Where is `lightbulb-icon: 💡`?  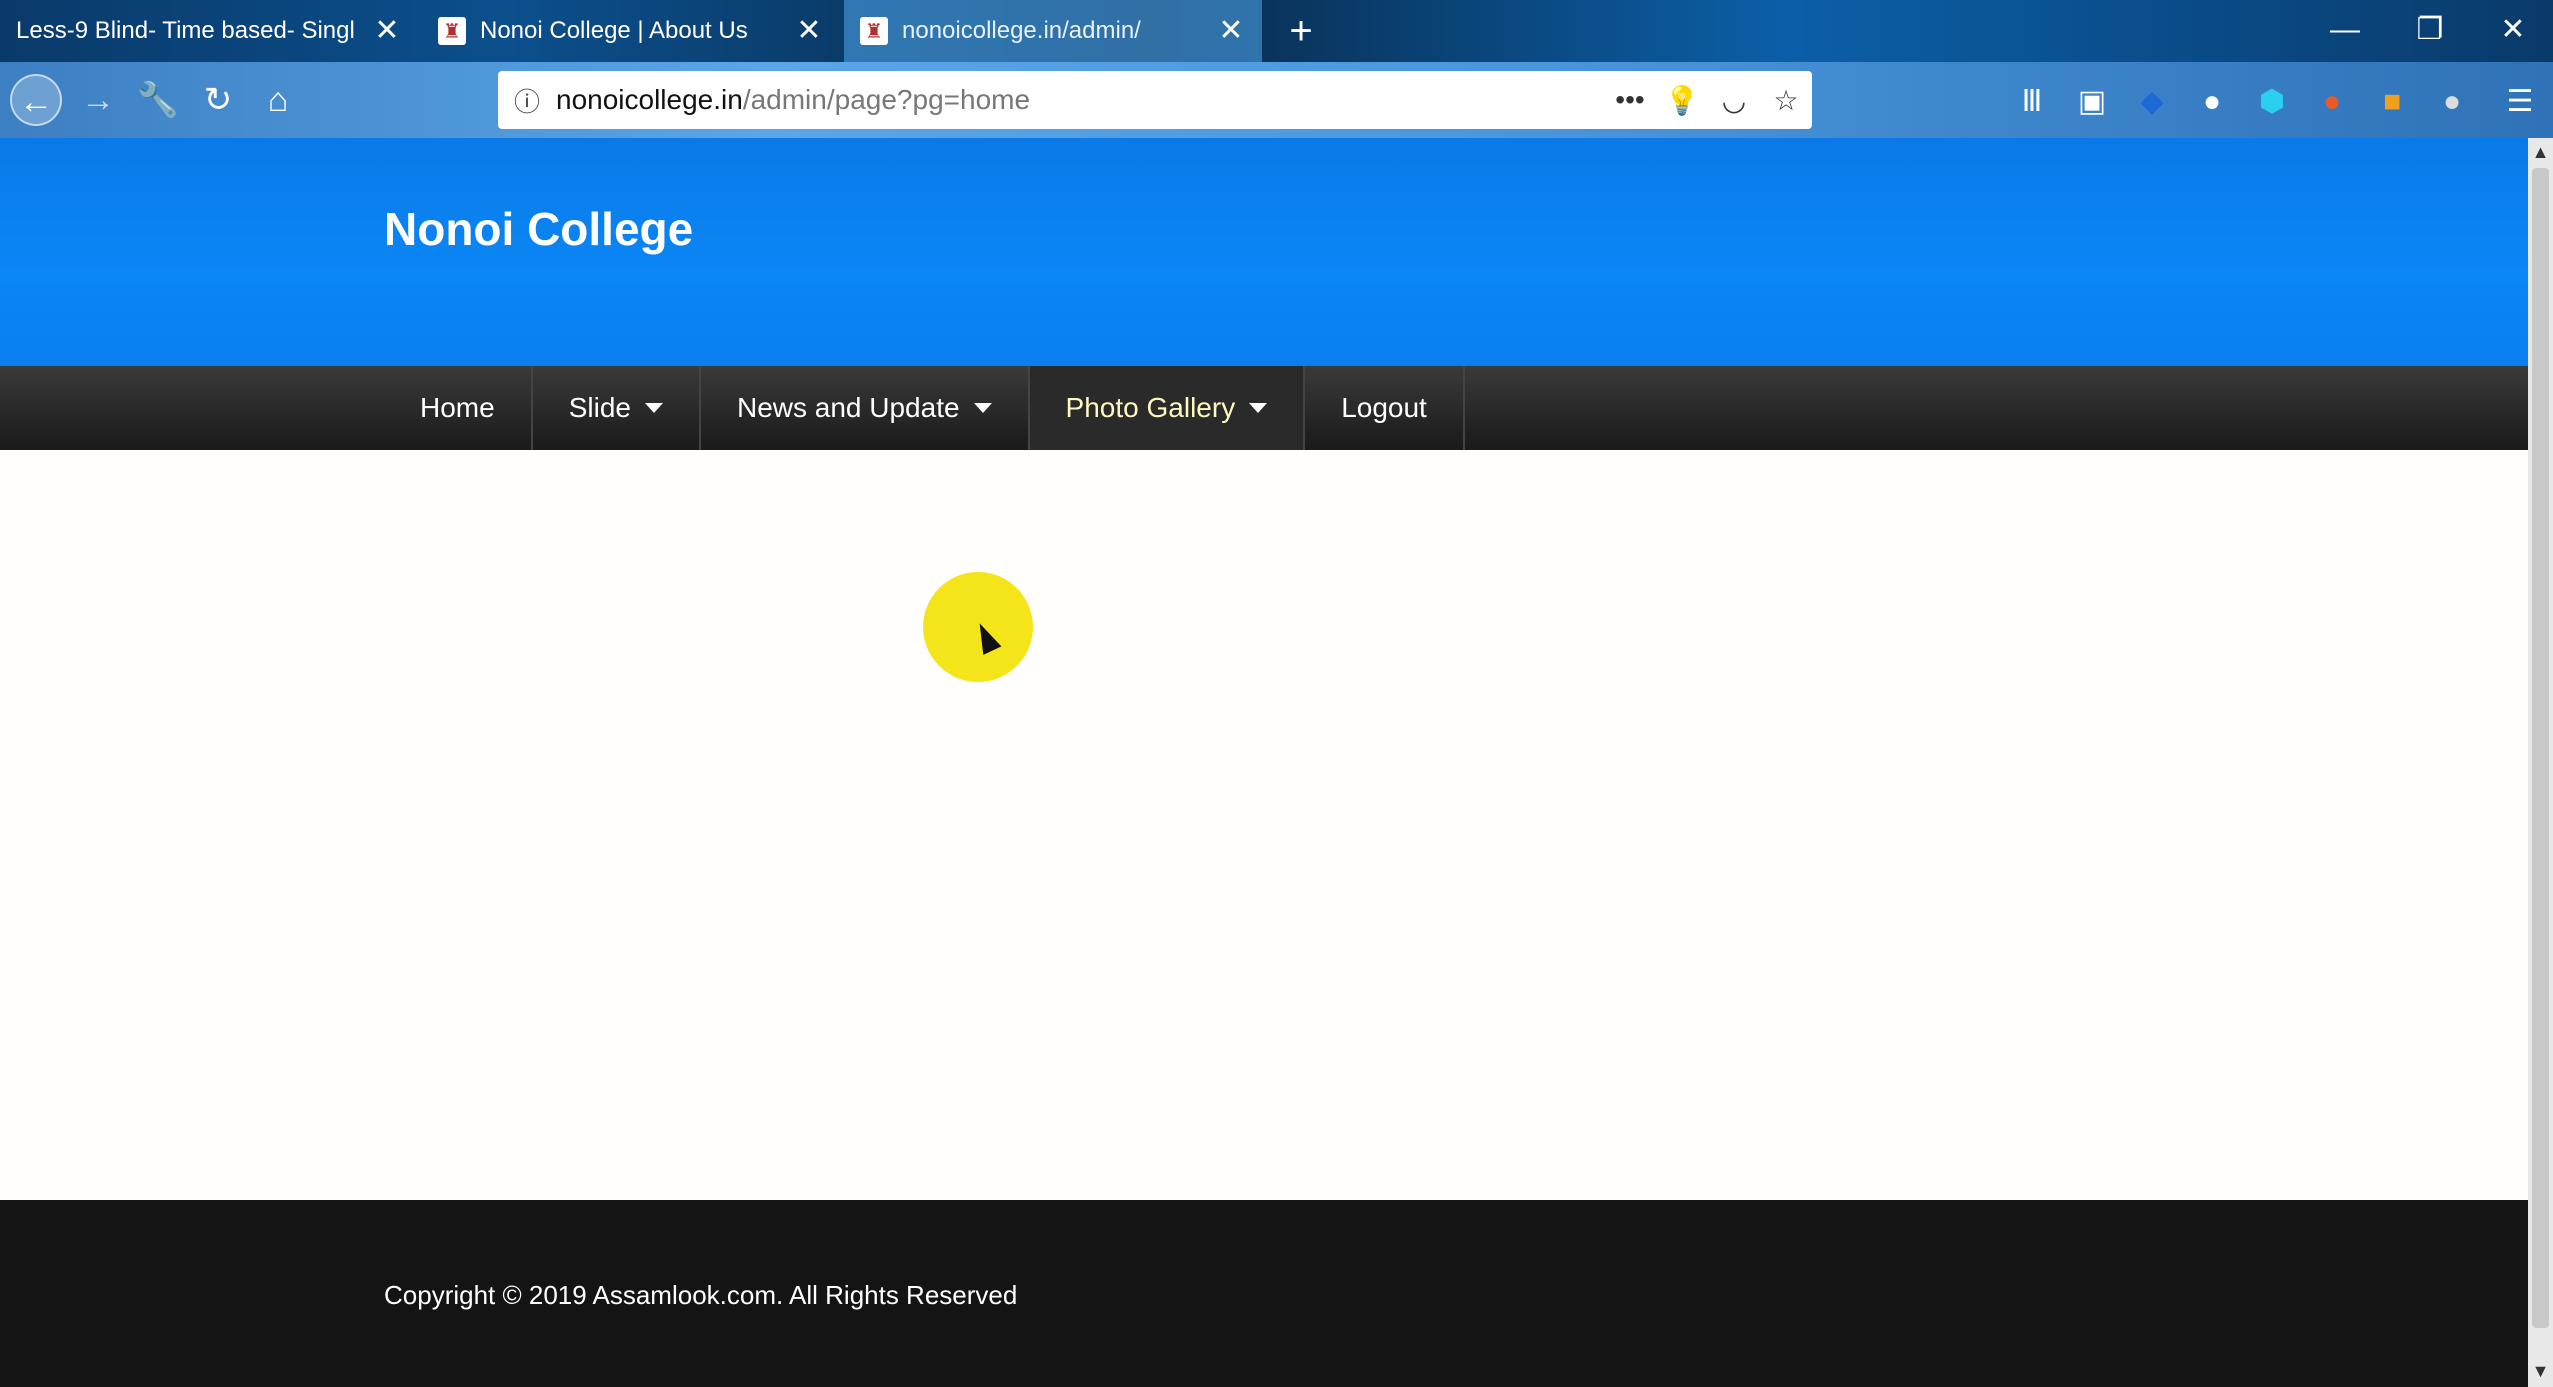
lightbulb-icon: 💡 is located at coordinates (1682, 100).